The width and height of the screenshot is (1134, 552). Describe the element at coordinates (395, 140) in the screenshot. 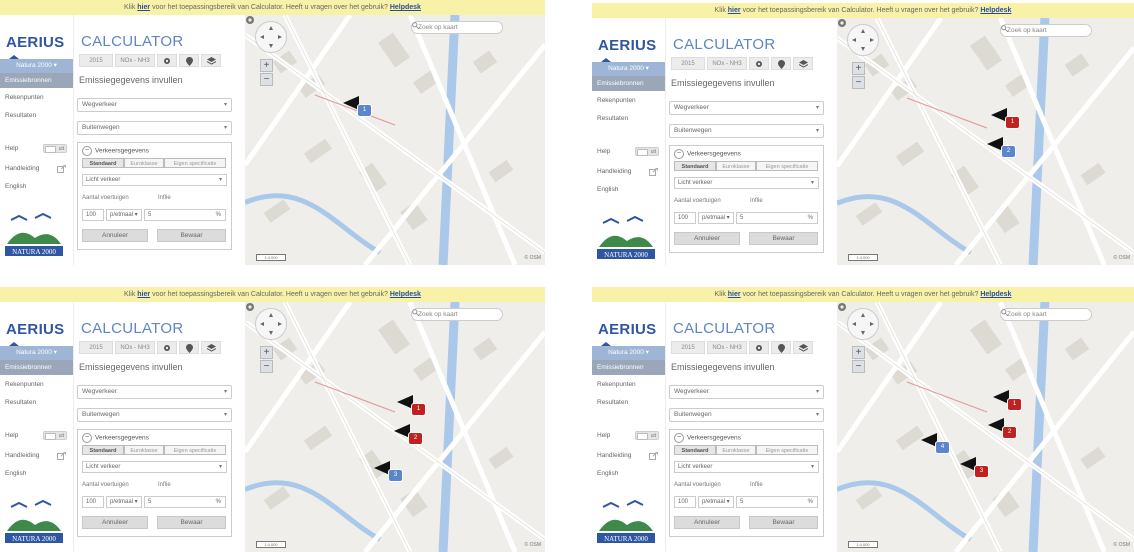

I see `map-view: + − Zoek op kaart 1 1:4.000 © OSM` at that location.